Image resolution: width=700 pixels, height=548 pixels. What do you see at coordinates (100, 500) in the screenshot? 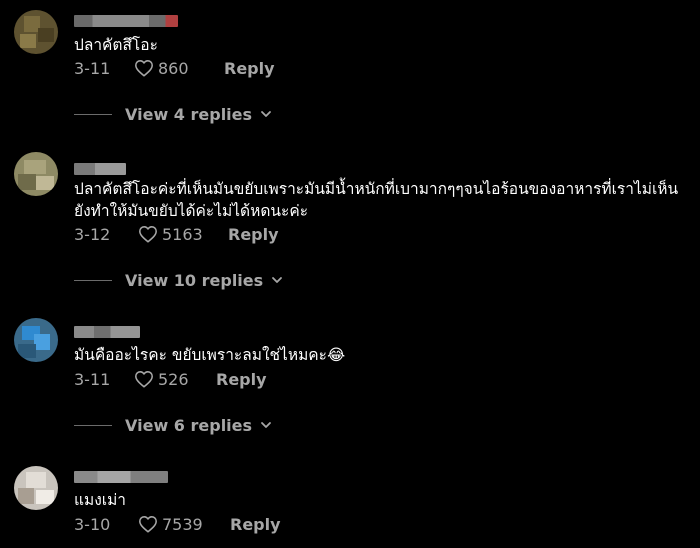
I see `comment-text: แมงเม่า` at bounding box center [100, 500].